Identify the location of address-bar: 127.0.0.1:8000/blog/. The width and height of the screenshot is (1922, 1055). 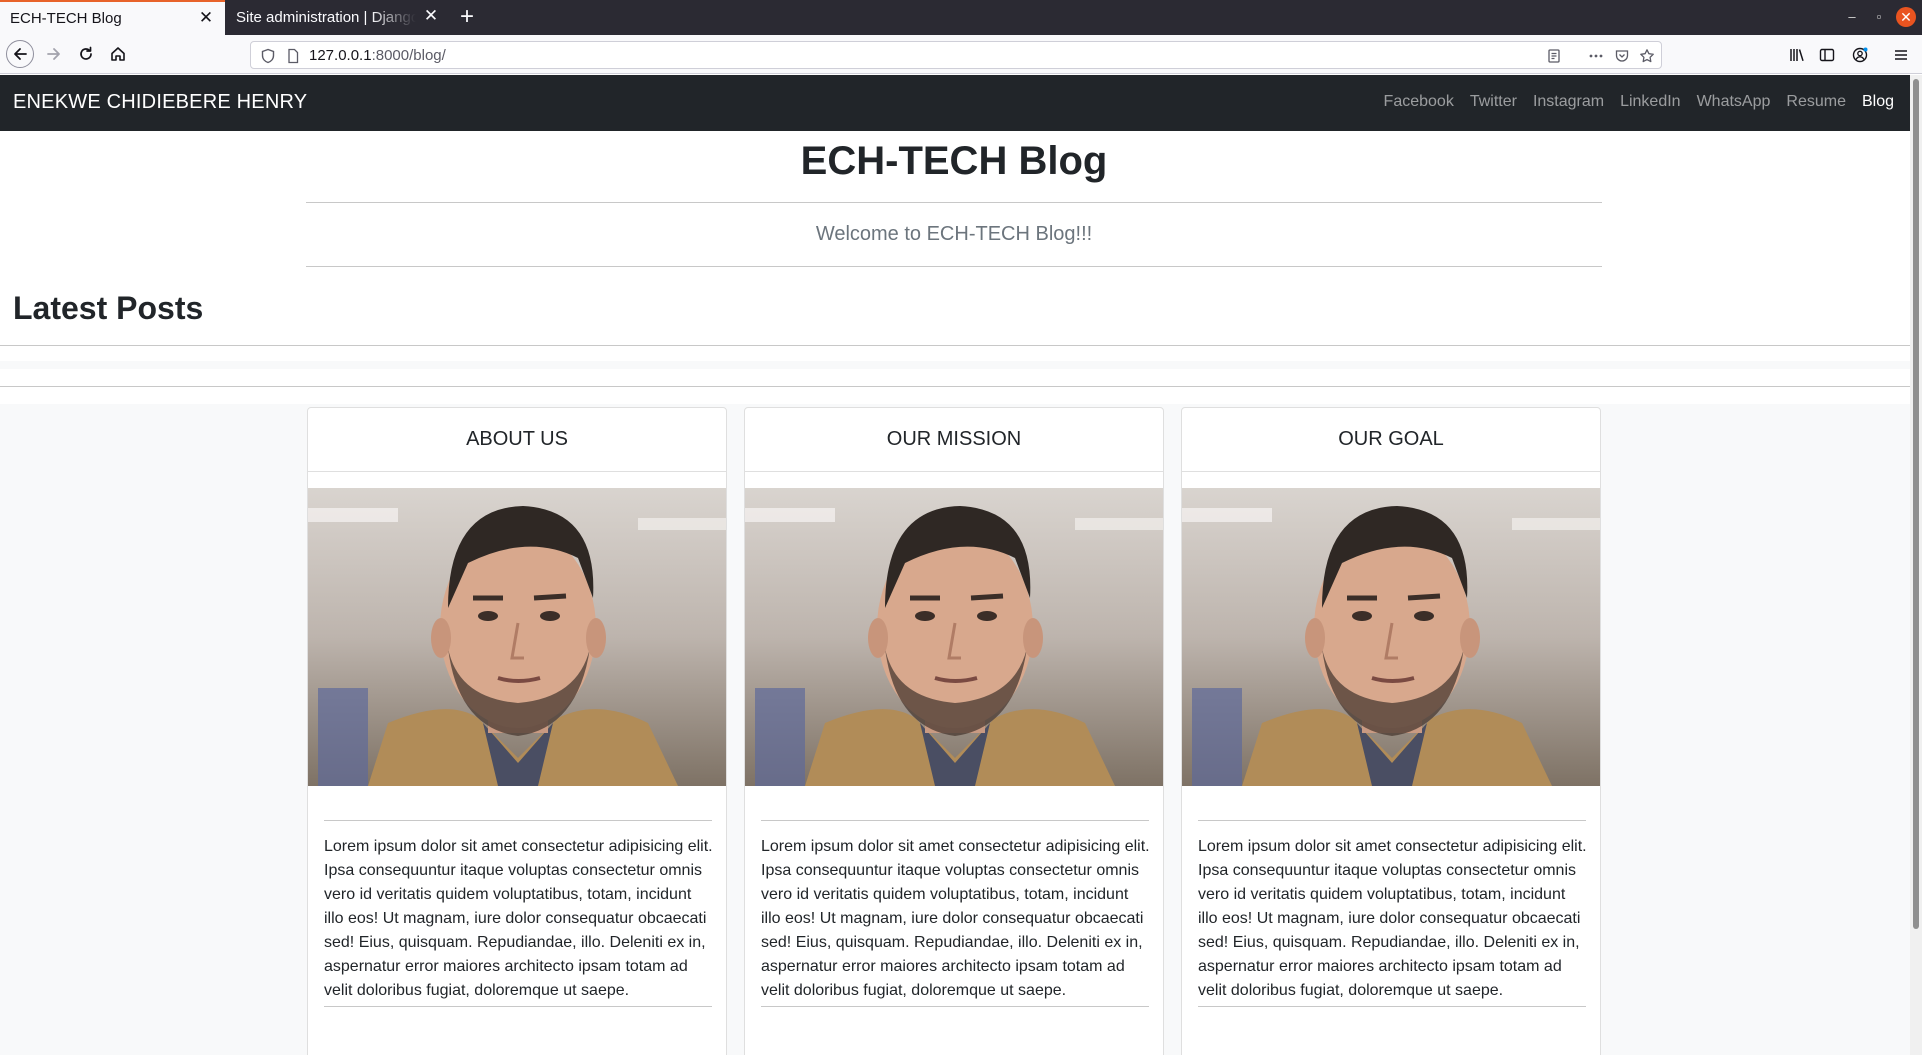
(956, 55).